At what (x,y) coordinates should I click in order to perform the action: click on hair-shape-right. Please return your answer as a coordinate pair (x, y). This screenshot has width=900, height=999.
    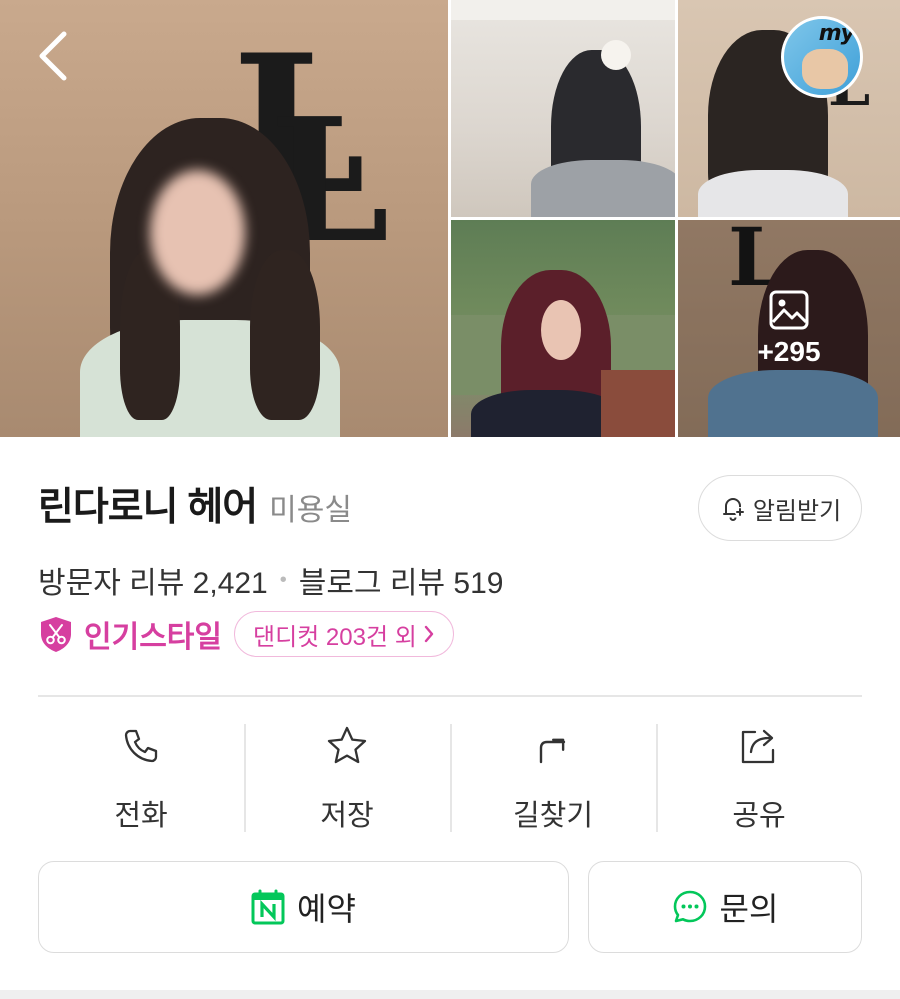
    Looking at the image, I should click on (285, 335).